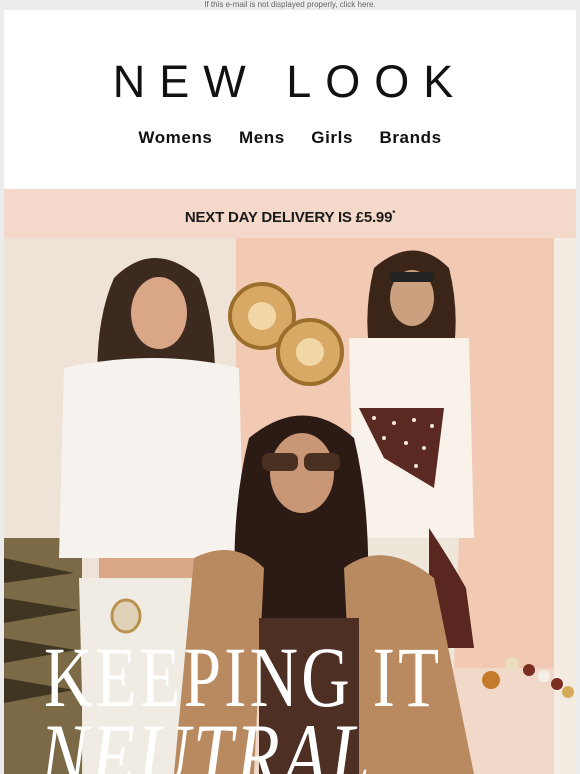  What do you see at coordinates (290, 138) in the screenshot?
I see `main-nav: Womens Mens Girls Brands` at bounding box center [290, 138].